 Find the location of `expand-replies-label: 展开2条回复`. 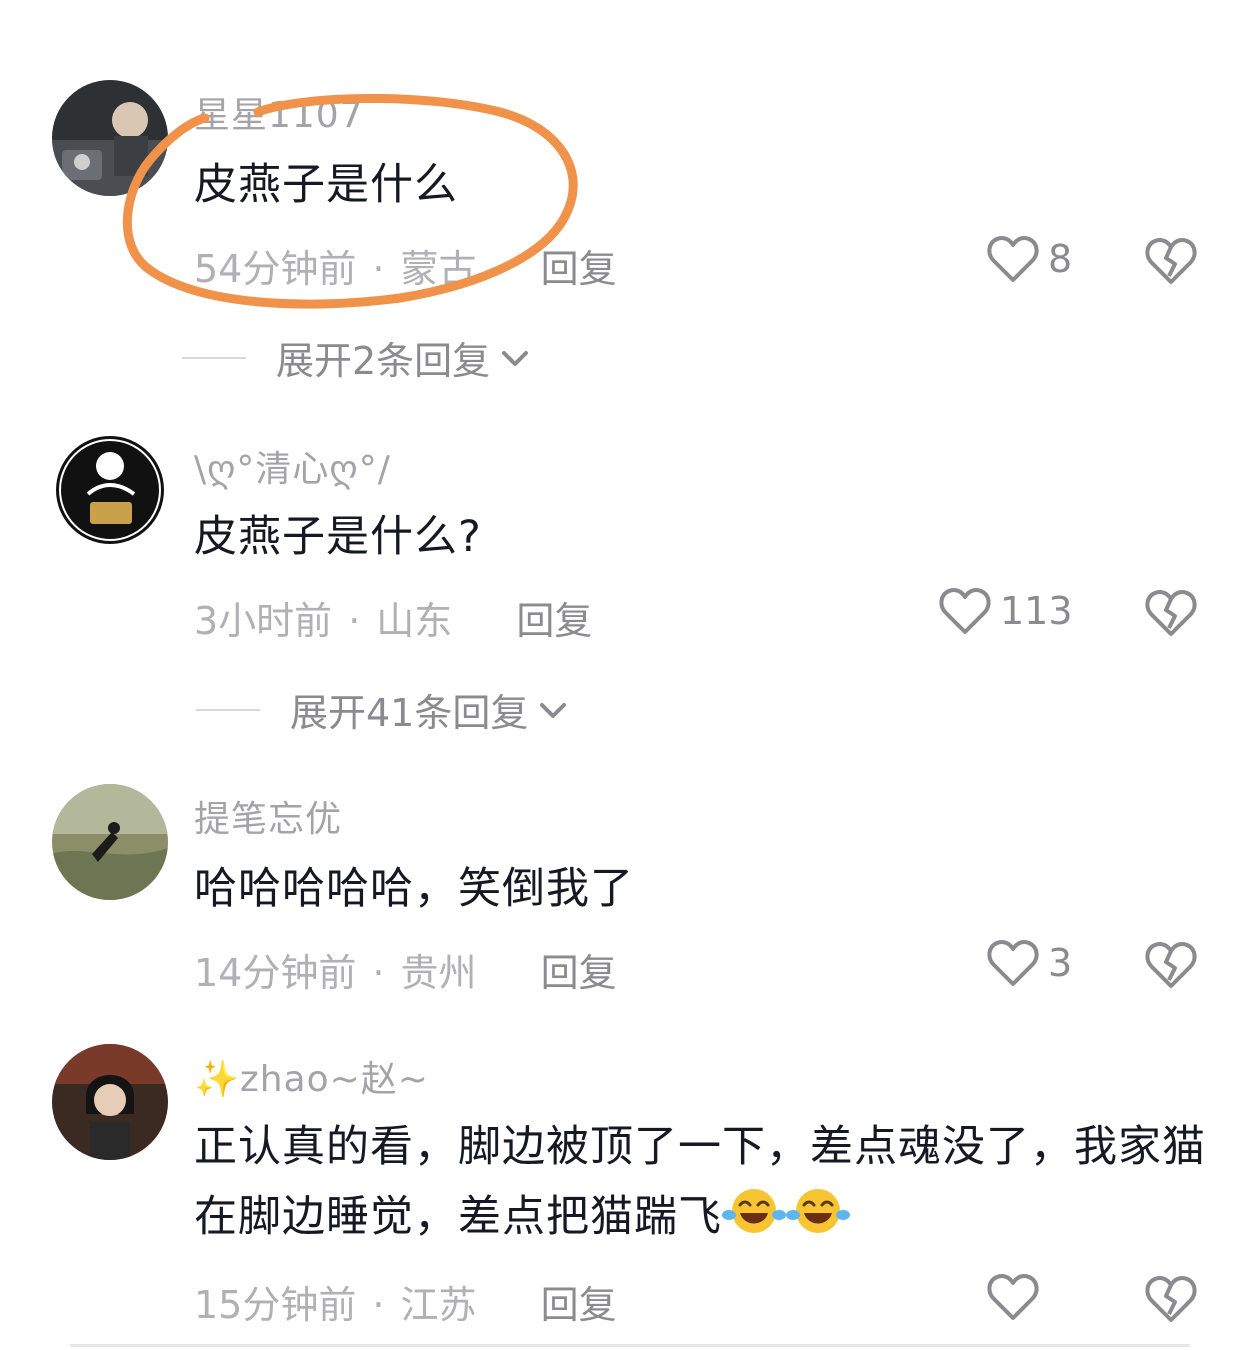

expand-replies-label: 展开2条回复 is located at coordinates (383, 361).